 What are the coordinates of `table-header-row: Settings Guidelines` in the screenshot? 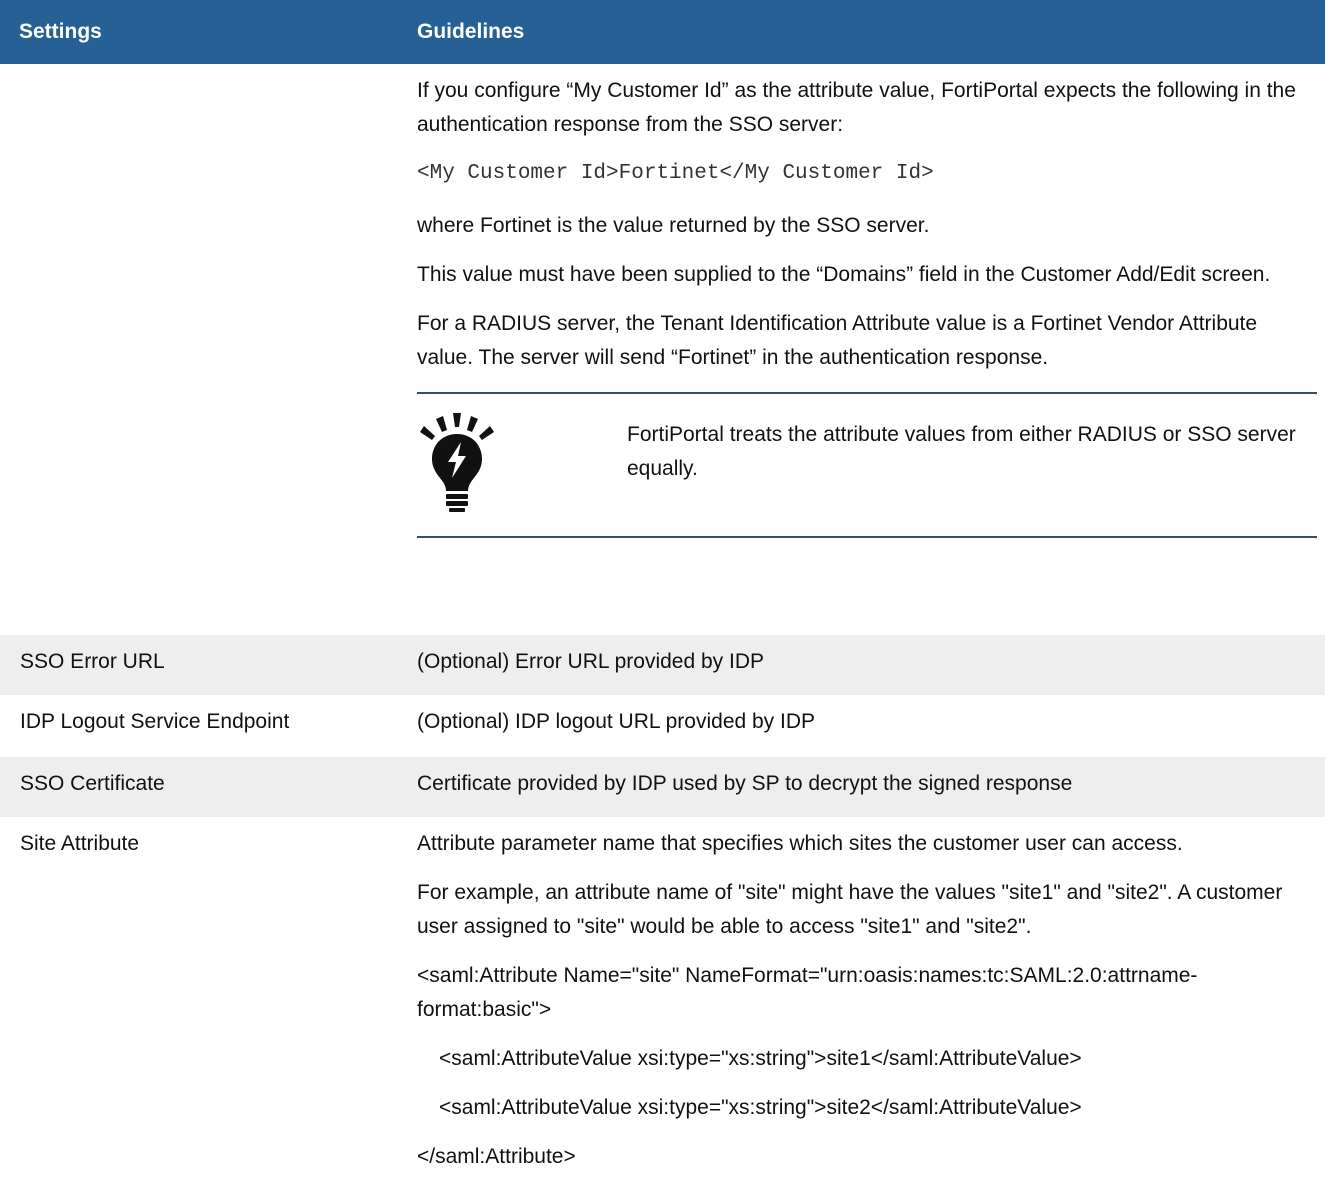 It's located at (662, 32).